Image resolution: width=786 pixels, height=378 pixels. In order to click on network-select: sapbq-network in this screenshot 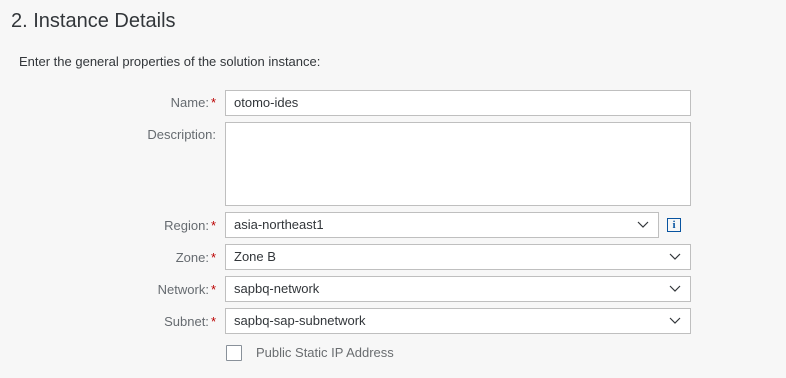, I will do `click(458, 289)`.